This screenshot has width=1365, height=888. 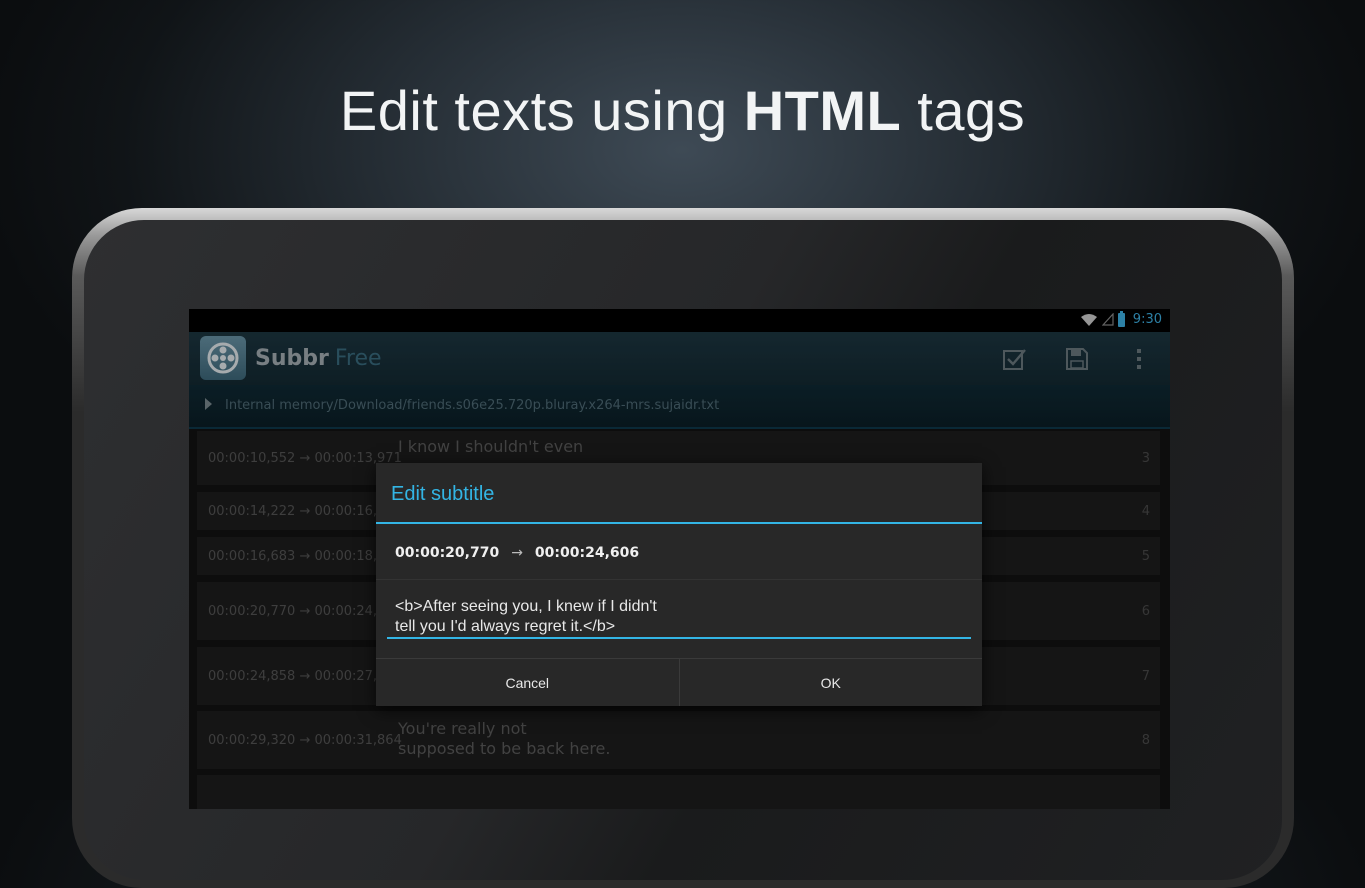 I want to click on row-index: 3, so click(x=1145, y=458).